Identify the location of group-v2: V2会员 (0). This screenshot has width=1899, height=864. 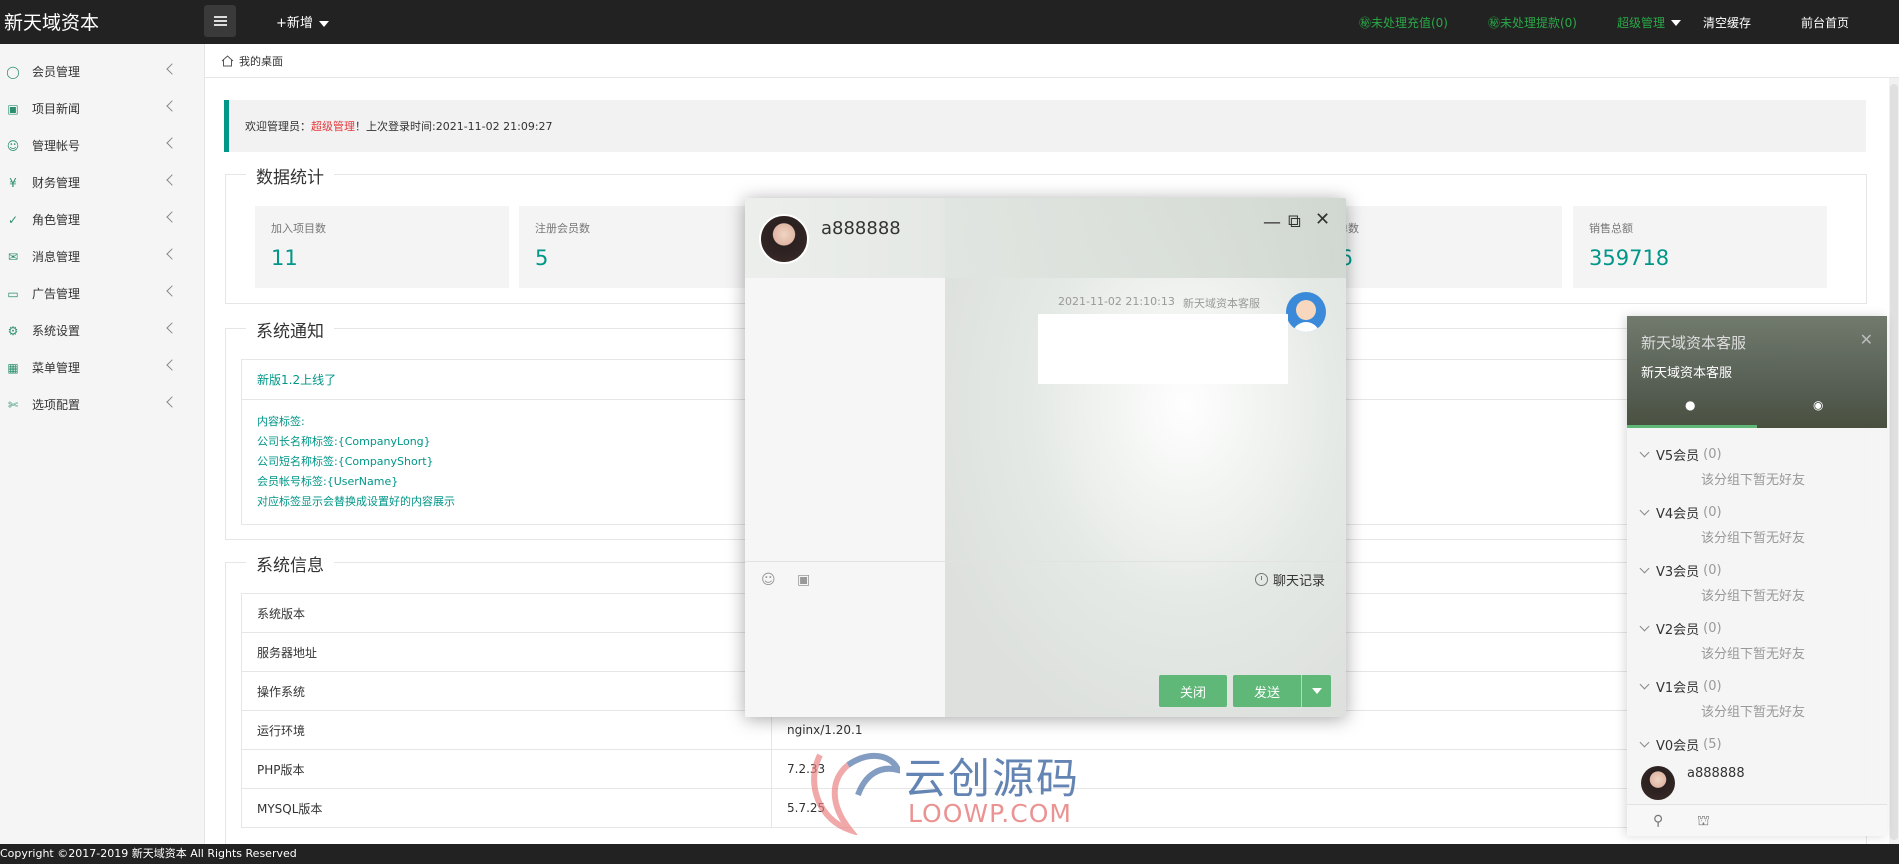
(1680, 628).